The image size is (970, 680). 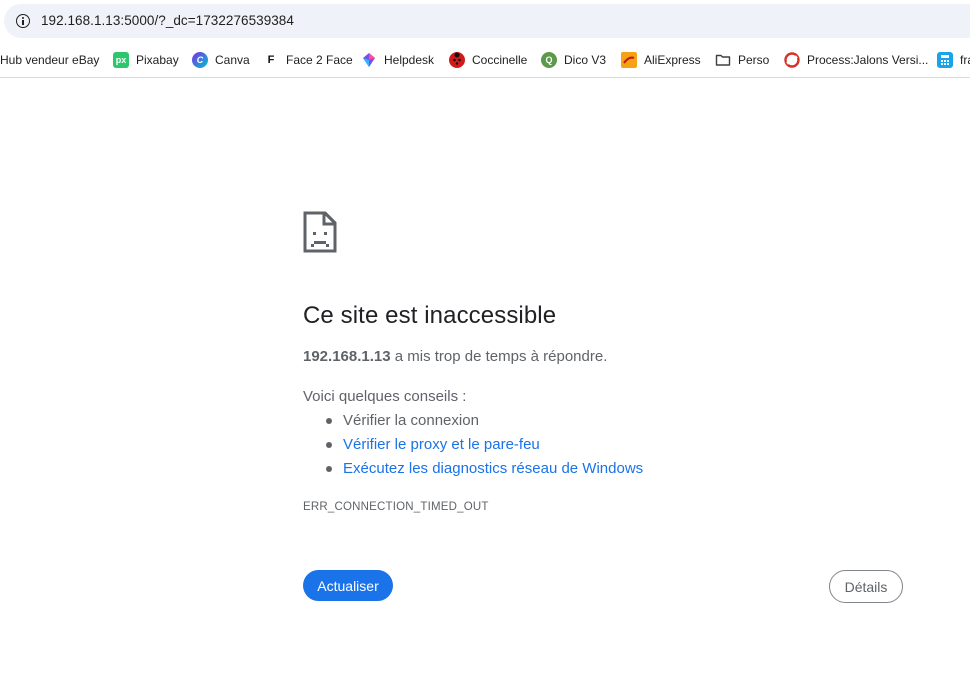 I want to click on url-text: 192.168.1.13:5000/?_dc=1732276539384, so click(x=167, y=20).